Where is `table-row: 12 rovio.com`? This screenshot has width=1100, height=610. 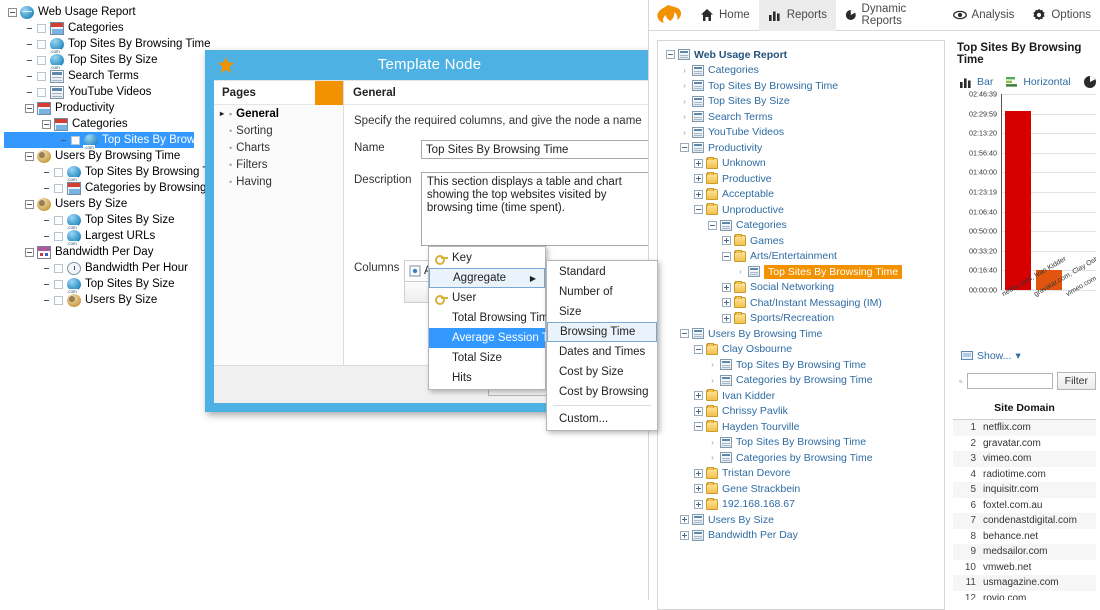
table-row: 12 rovio.com is located at coordinates (1024, 595).